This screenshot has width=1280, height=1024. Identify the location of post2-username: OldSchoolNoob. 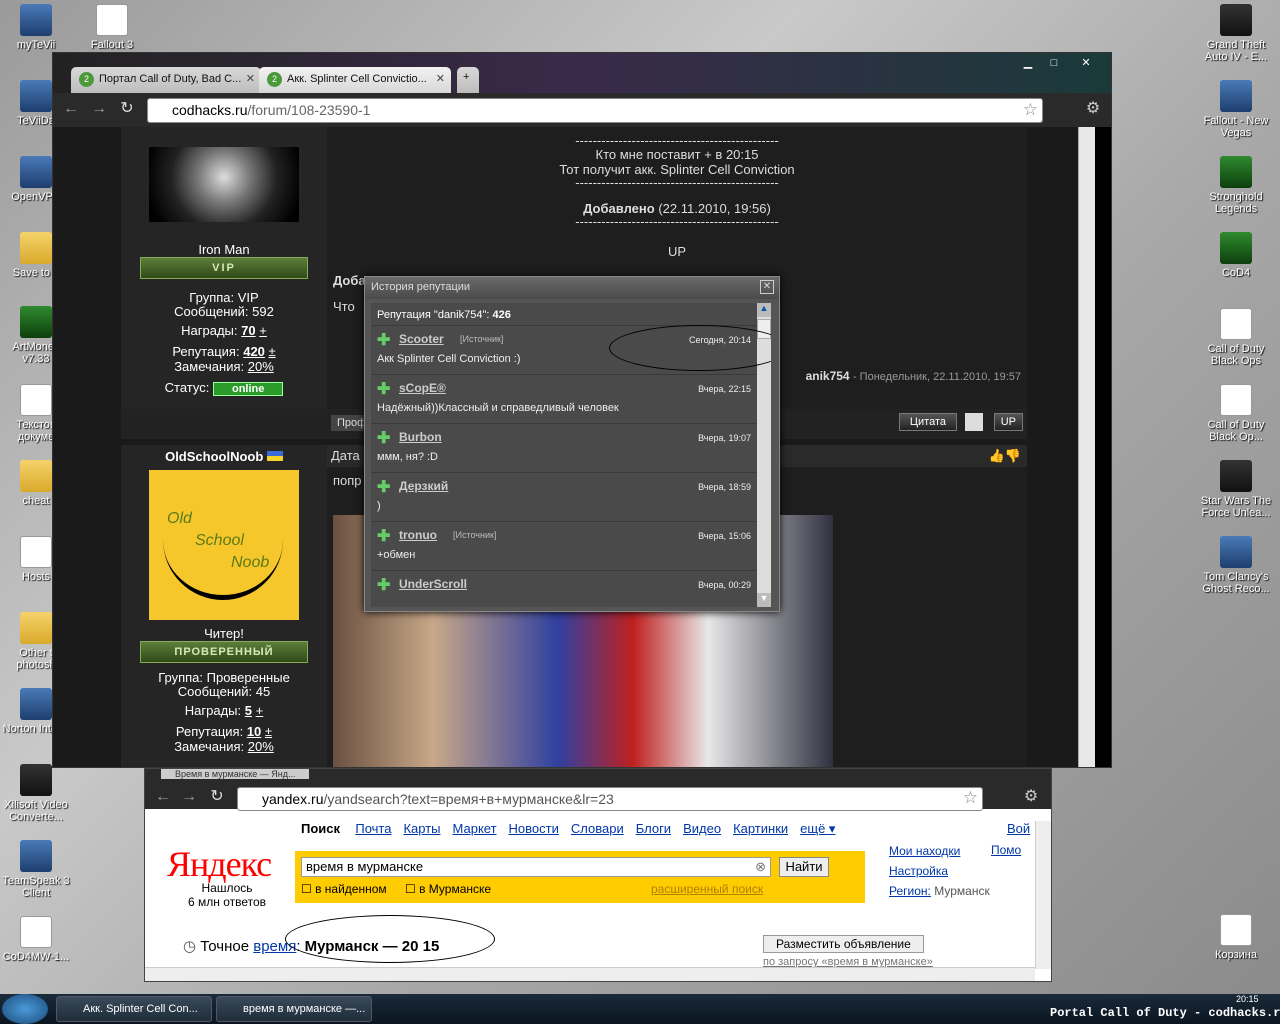
(214, 456).